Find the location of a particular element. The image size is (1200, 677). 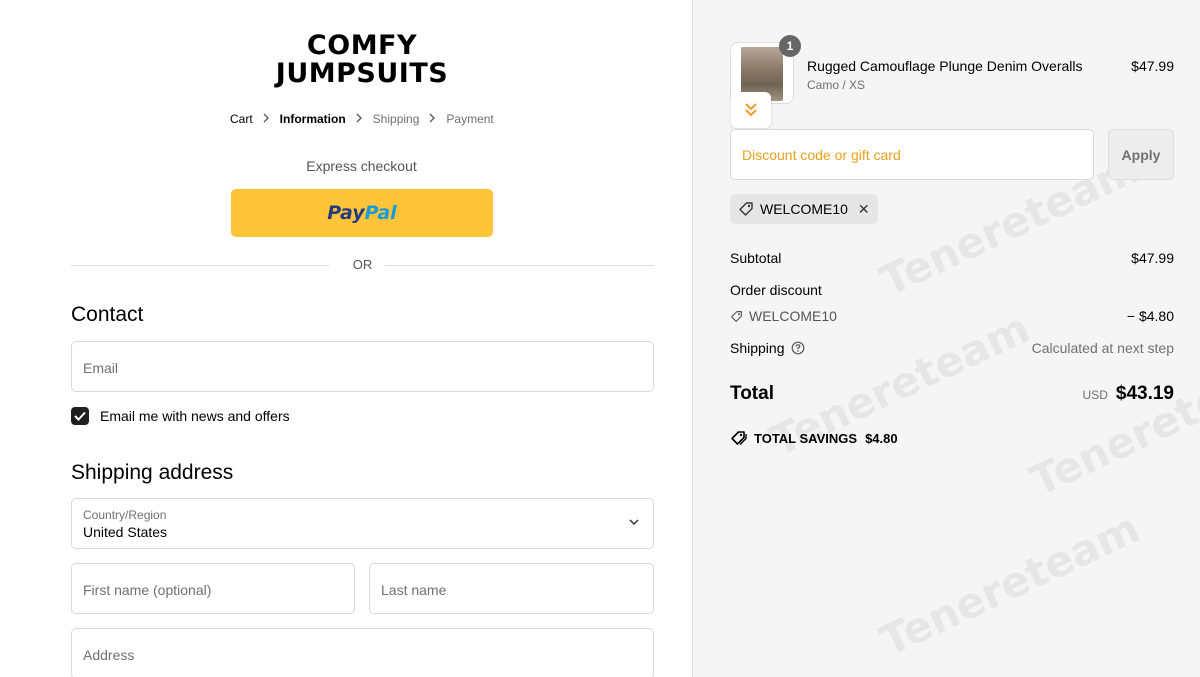

address-field: Address is located at coordinates (362, 652).